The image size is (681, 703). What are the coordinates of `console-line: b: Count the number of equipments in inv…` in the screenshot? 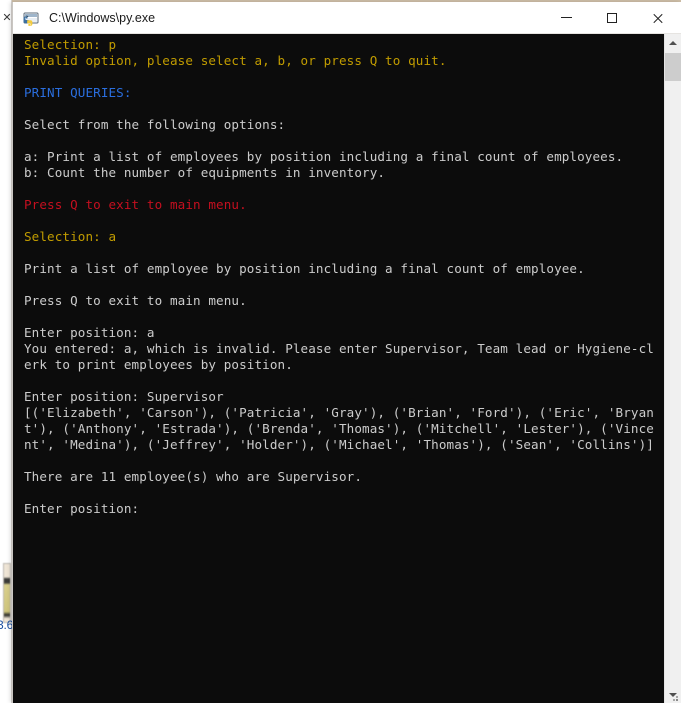 It's located at (205, 172).